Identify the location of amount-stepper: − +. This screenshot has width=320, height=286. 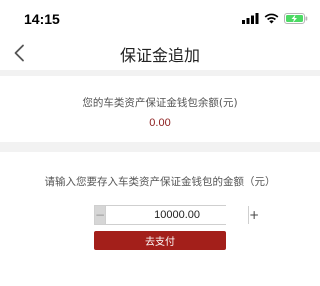
(176, 215).